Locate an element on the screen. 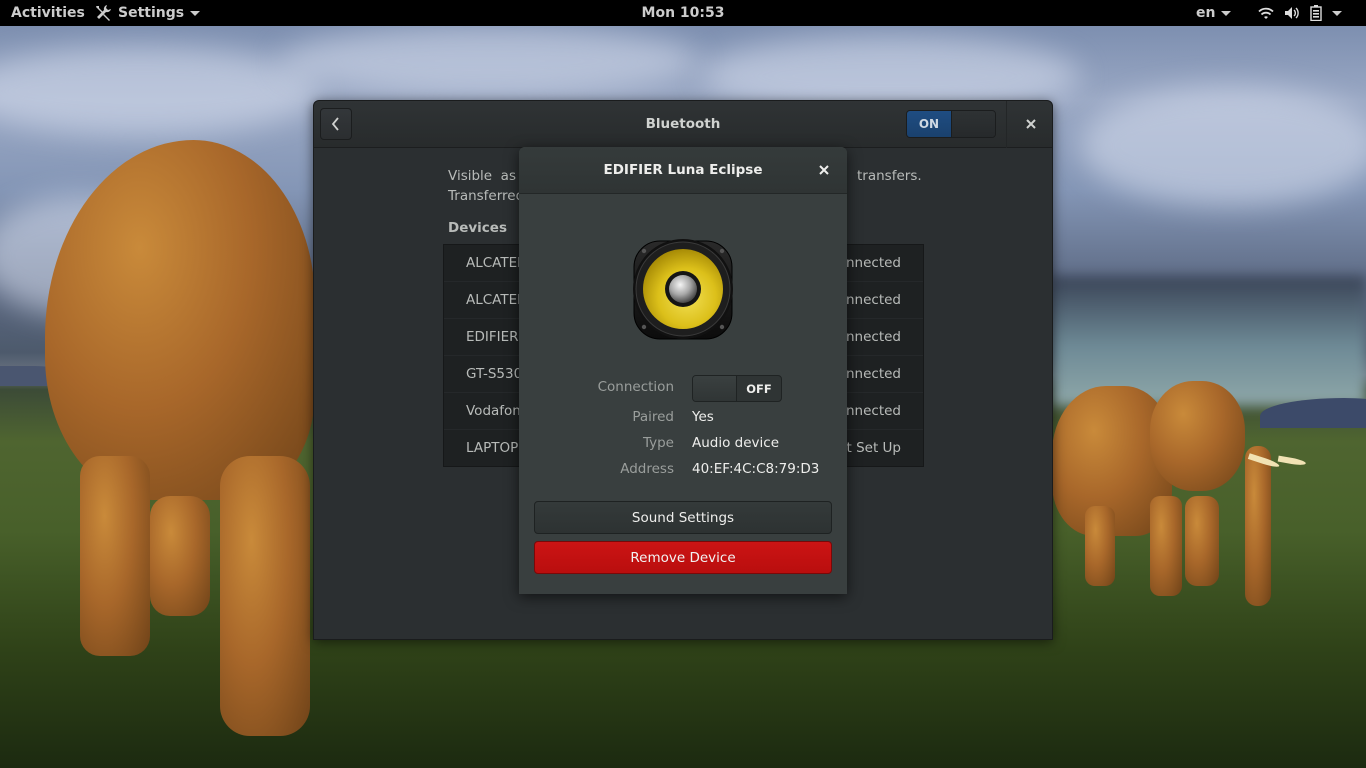  remove-device-button: Remove Device is located at coordinates (683, 557).